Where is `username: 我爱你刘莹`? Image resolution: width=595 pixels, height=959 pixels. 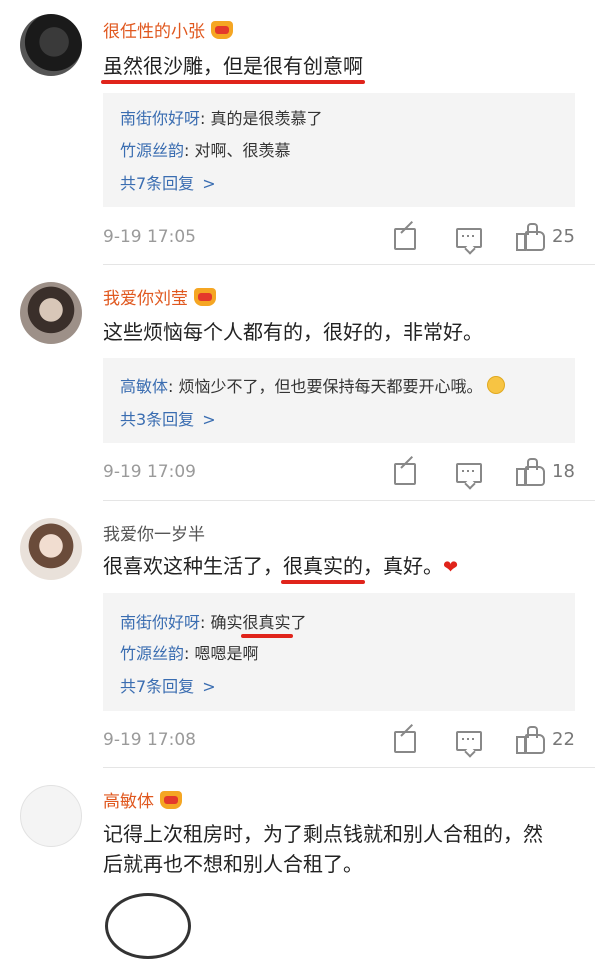 username: 我爱你刘莹 is located at coordinates (159, 296).